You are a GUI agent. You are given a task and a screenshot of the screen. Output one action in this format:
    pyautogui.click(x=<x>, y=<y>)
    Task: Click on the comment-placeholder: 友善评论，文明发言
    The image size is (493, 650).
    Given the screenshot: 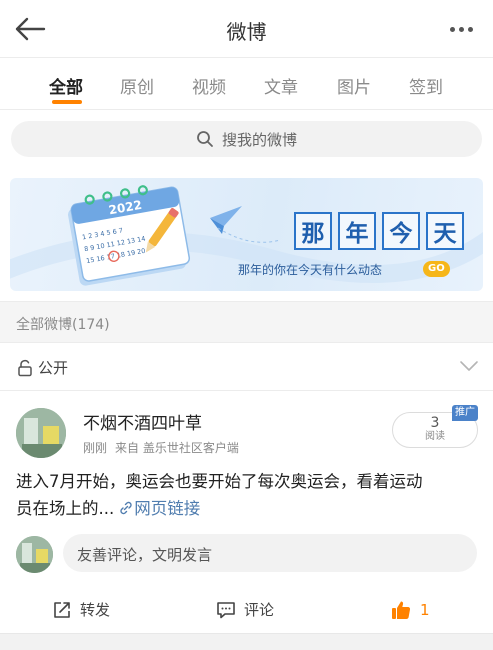 What is the action you would take?
    pyautogui.click(x=145, y=555)
    